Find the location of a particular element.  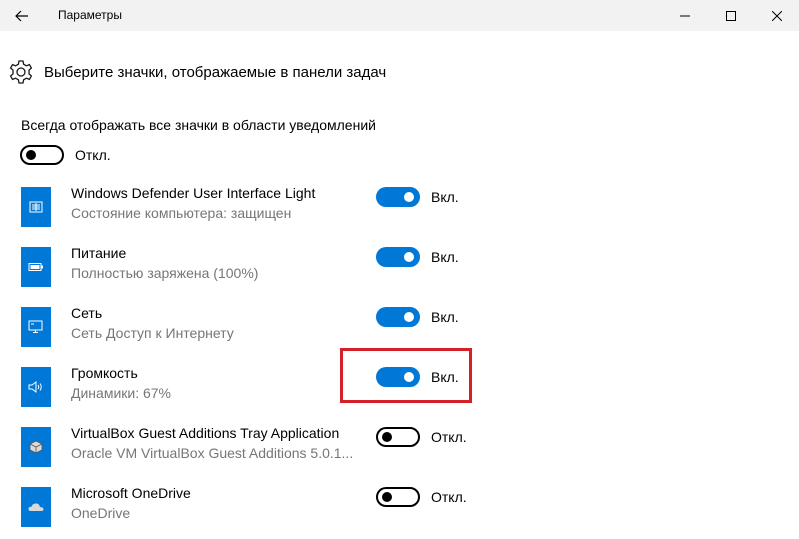

window-title: Параметры is located at coordinates (90, 15).